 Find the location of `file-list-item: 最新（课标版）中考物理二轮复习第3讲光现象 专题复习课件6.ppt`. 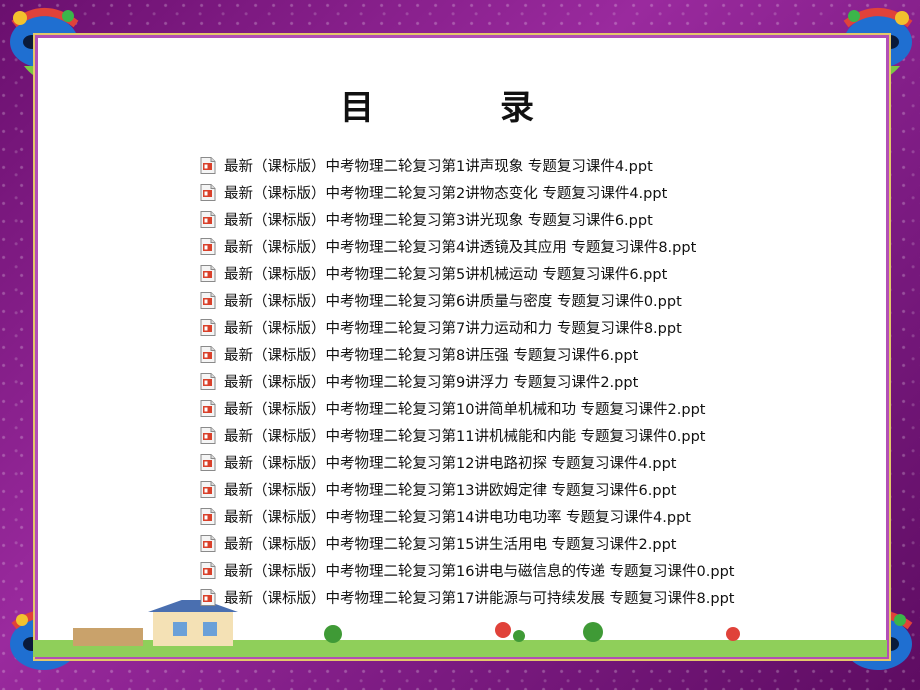

file-list-item: 最新（课标版）中考物理二轮复习第3讲光现象 专题复习课件6.ppt is located at coordinates (530, 219).